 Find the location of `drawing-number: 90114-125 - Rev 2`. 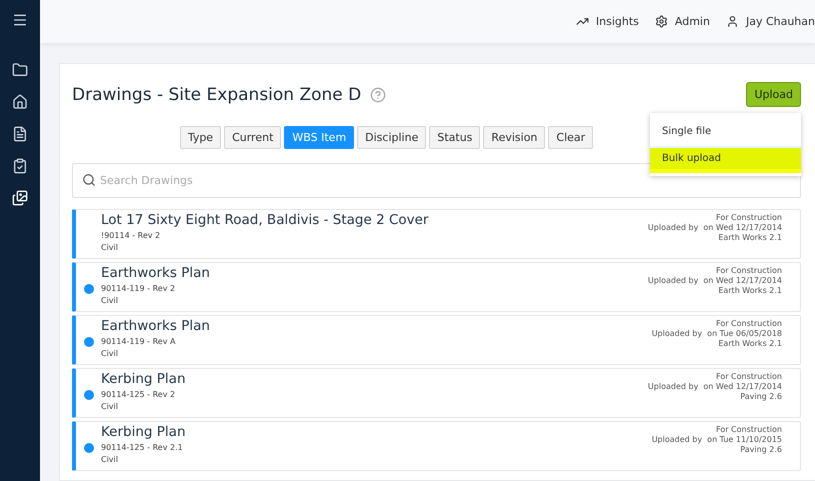

drawing-number: 90114-125 - Rev 2 is located at coordinates (138, 394).